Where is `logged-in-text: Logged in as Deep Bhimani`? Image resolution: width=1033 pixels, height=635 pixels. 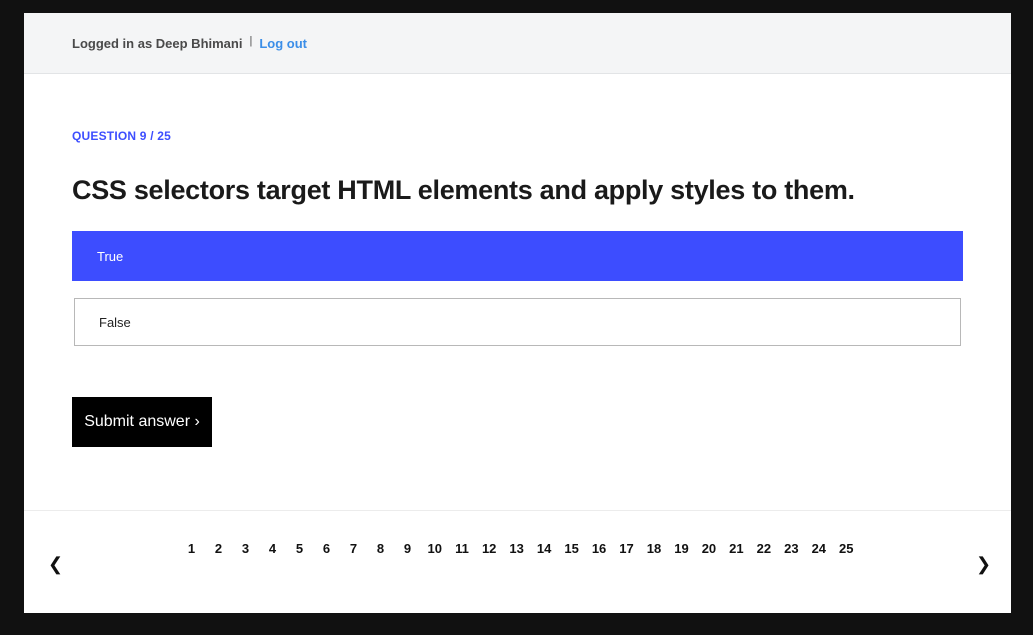 logged-in-text: Logged in as Deep Bhimani is located at coordinates (157, 43).